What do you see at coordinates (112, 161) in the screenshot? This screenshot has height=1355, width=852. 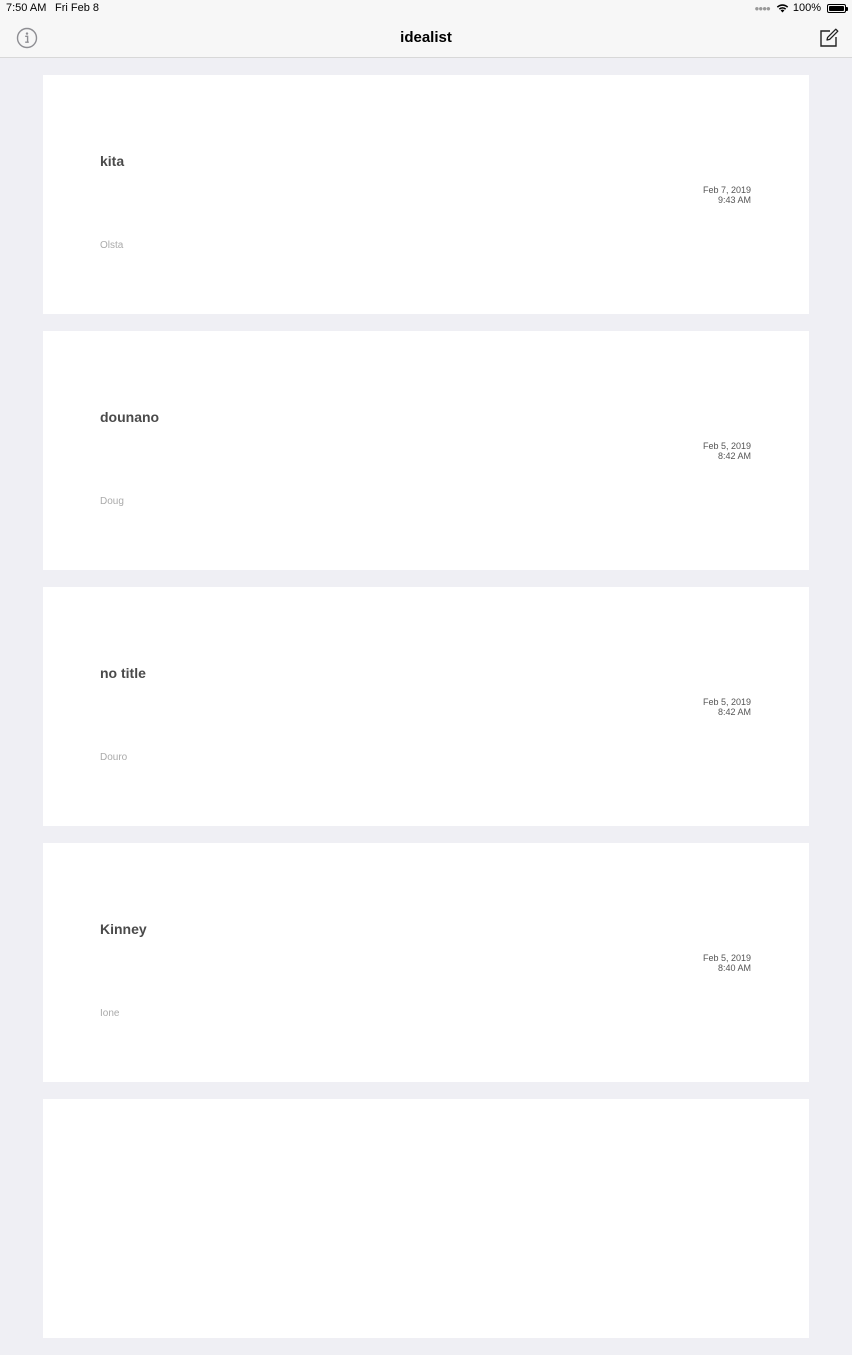 I see `idea-title: kita` at bounding box center [112, 161].